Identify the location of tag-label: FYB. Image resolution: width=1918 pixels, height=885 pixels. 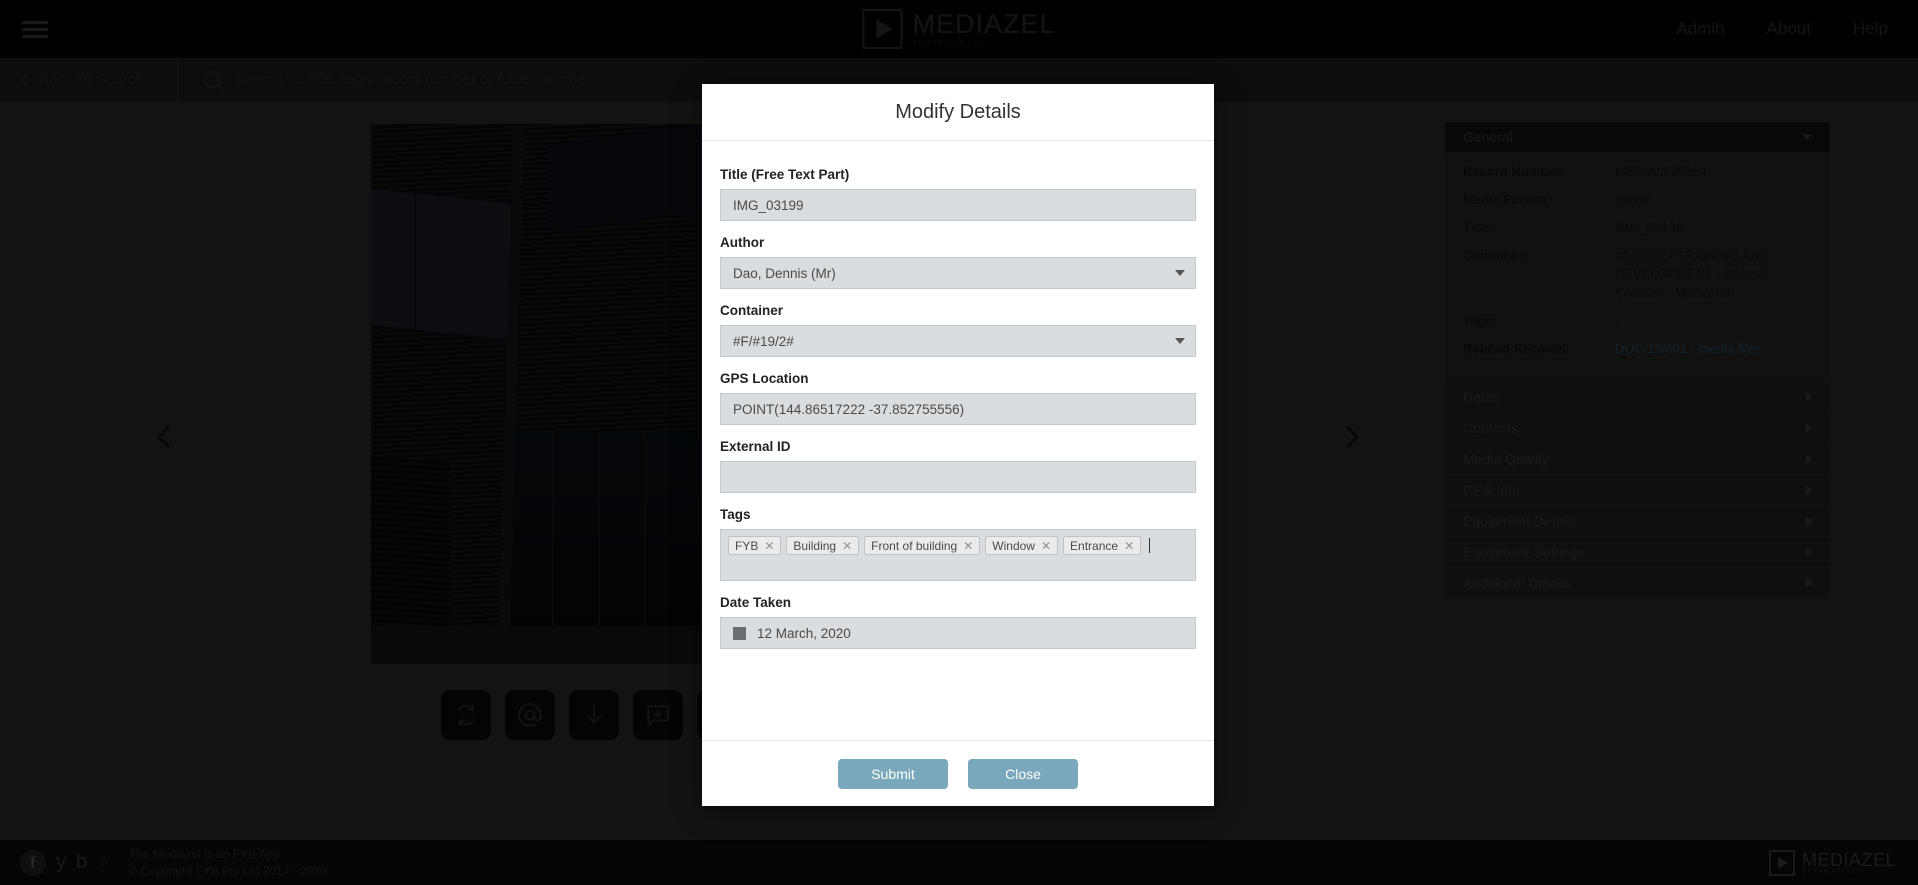
(747, 545).